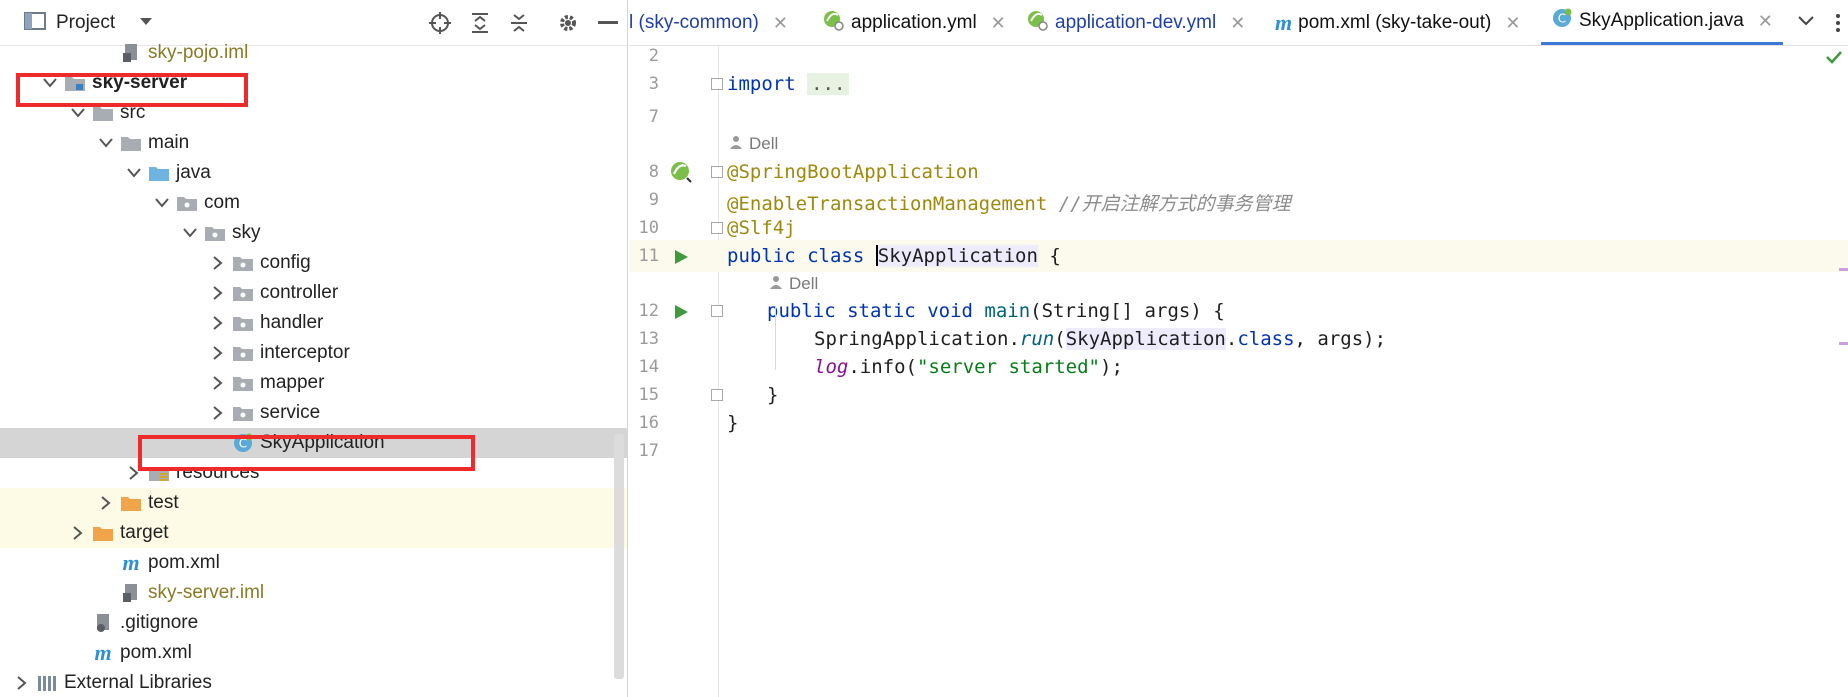  What do you see at coordinates (313, 383) in the screenshot?
I see `tree-item-mapper: mapper` at bounding box center [313, 383].